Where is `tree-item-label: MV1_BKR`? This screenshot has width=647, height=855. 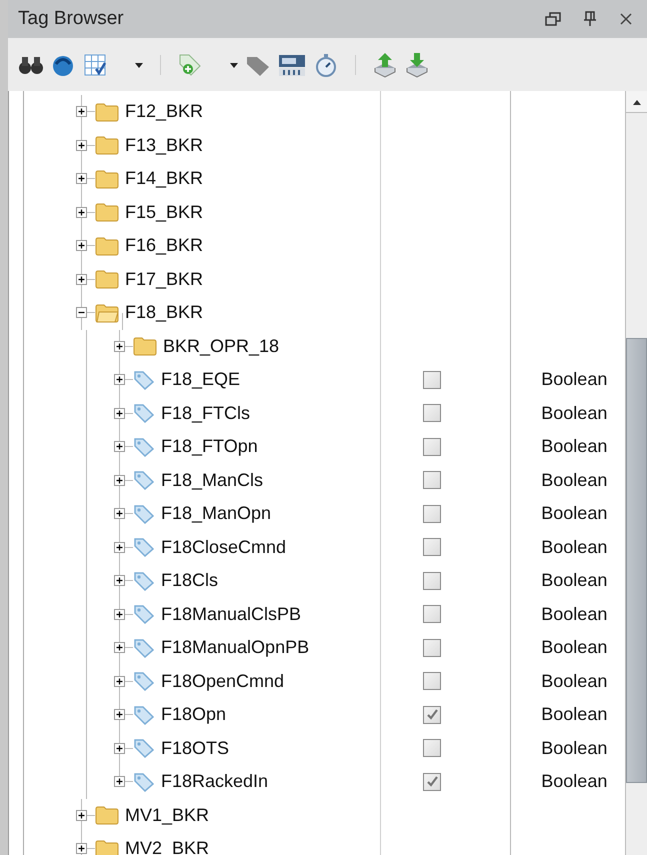
tree-item-label: MV1_BKR is located at coordinates (167, 815).